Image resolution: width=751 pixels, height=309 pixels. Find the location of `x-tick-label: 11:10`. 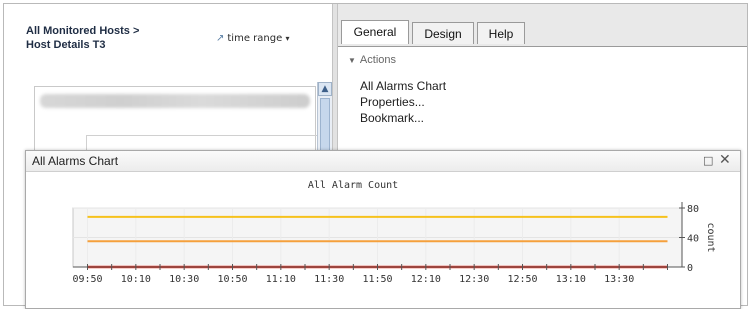

x-tick-label: 11:10 is located at coordinates (281, 279).